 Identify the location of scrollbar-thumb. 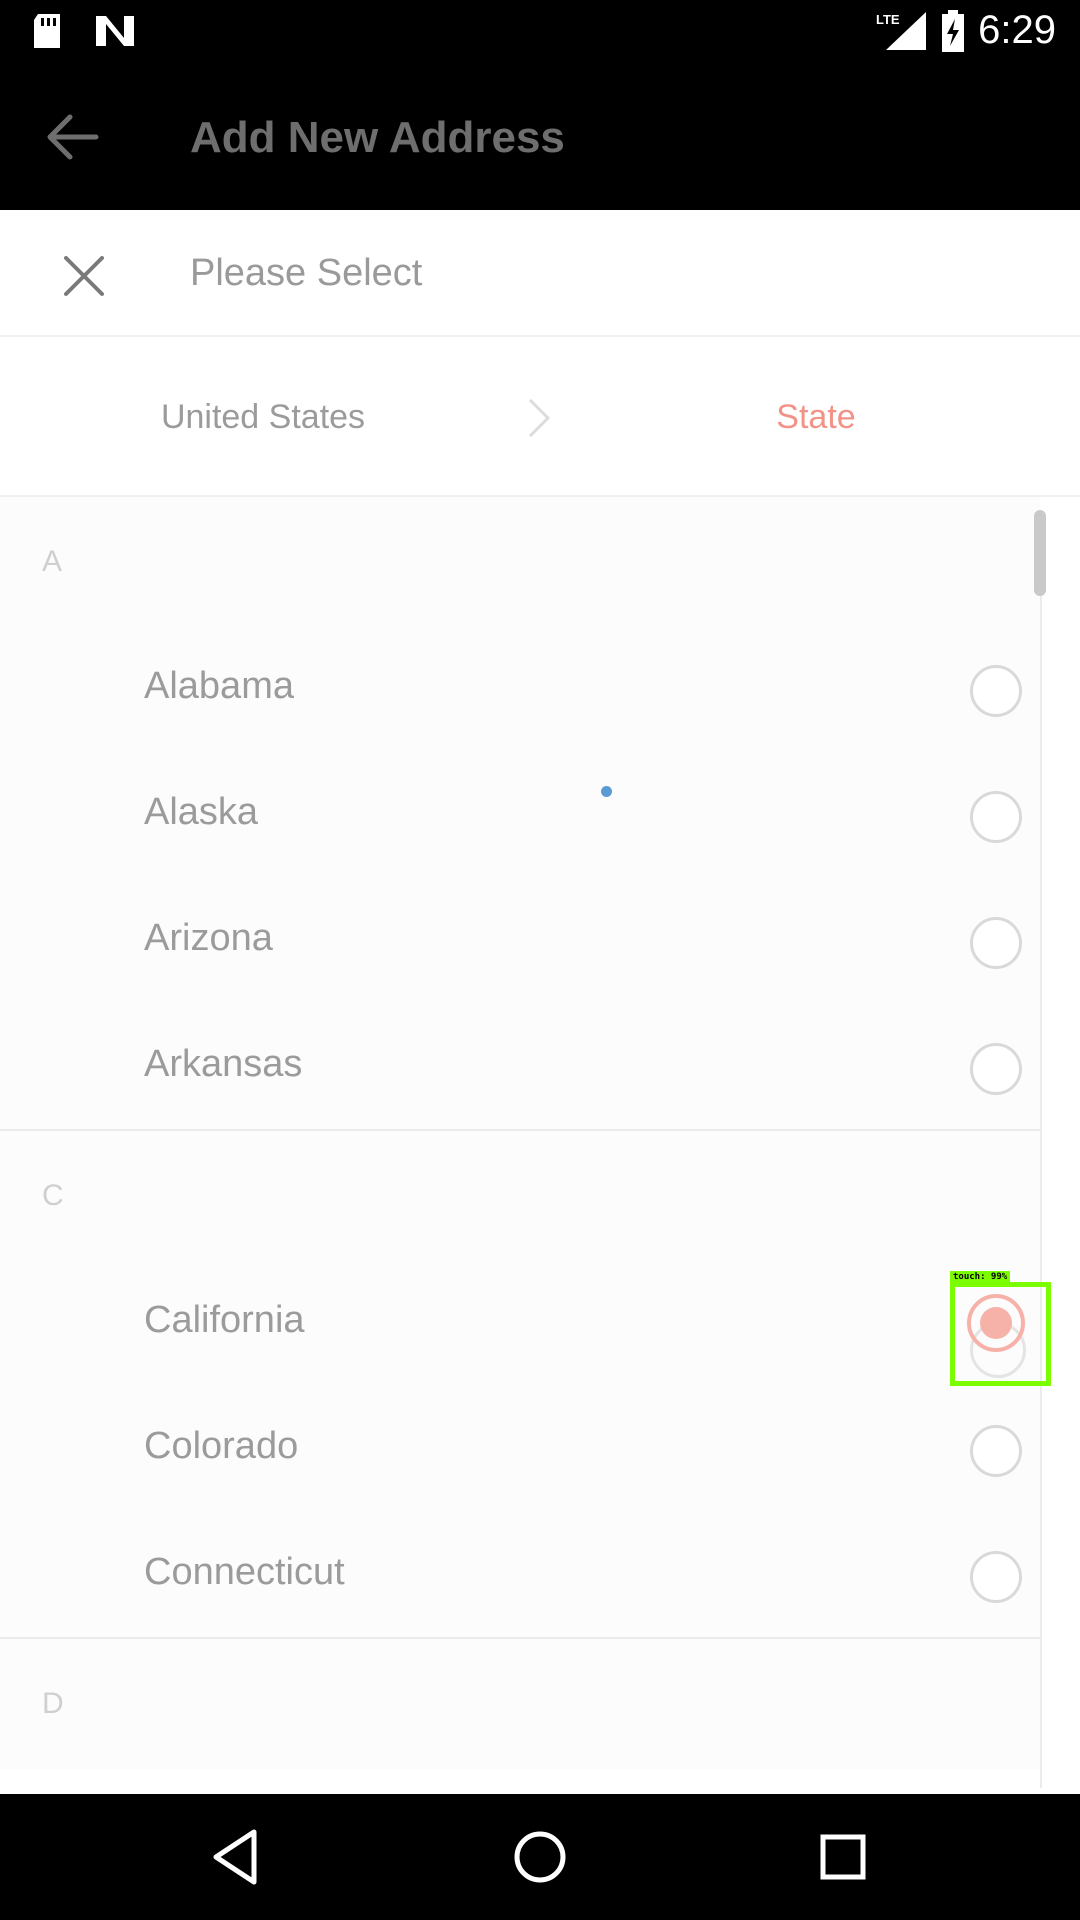
(1040, 553).